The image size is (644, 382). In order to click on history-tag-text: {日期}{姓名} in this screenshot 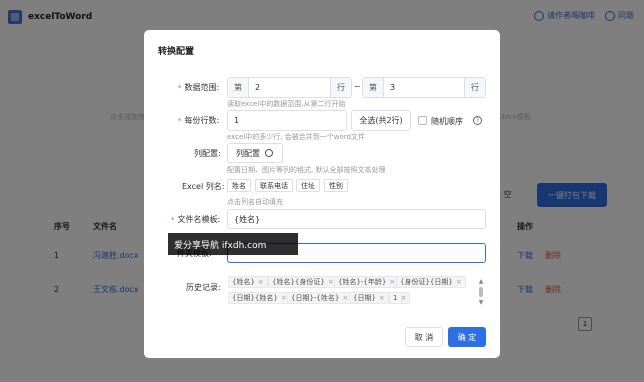, I will do `click(255, 298)`.